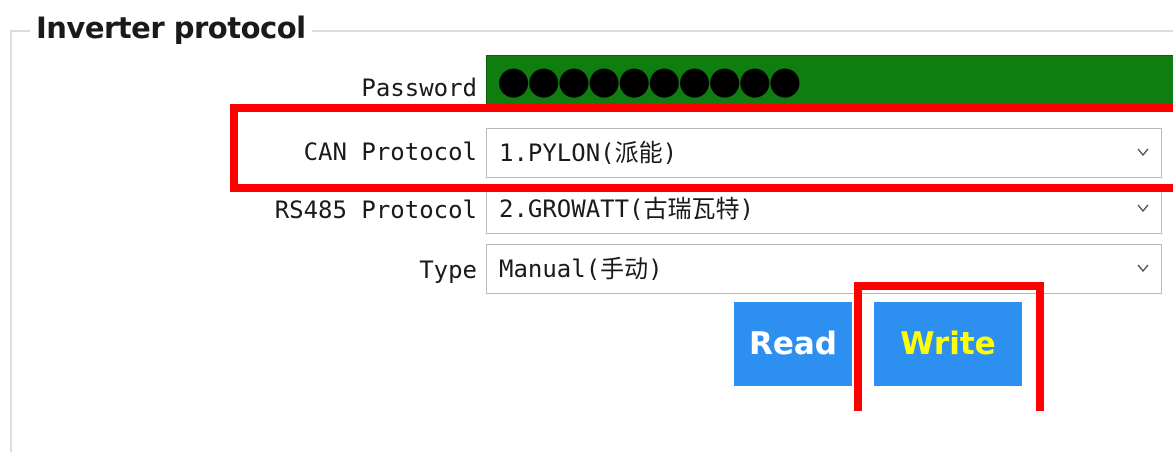 The height and width of the screenshot is (452, 1173). Describe the element at coordinates (824, 269) in the screenshot. I see `type-select: Manual(手动)` at that location.